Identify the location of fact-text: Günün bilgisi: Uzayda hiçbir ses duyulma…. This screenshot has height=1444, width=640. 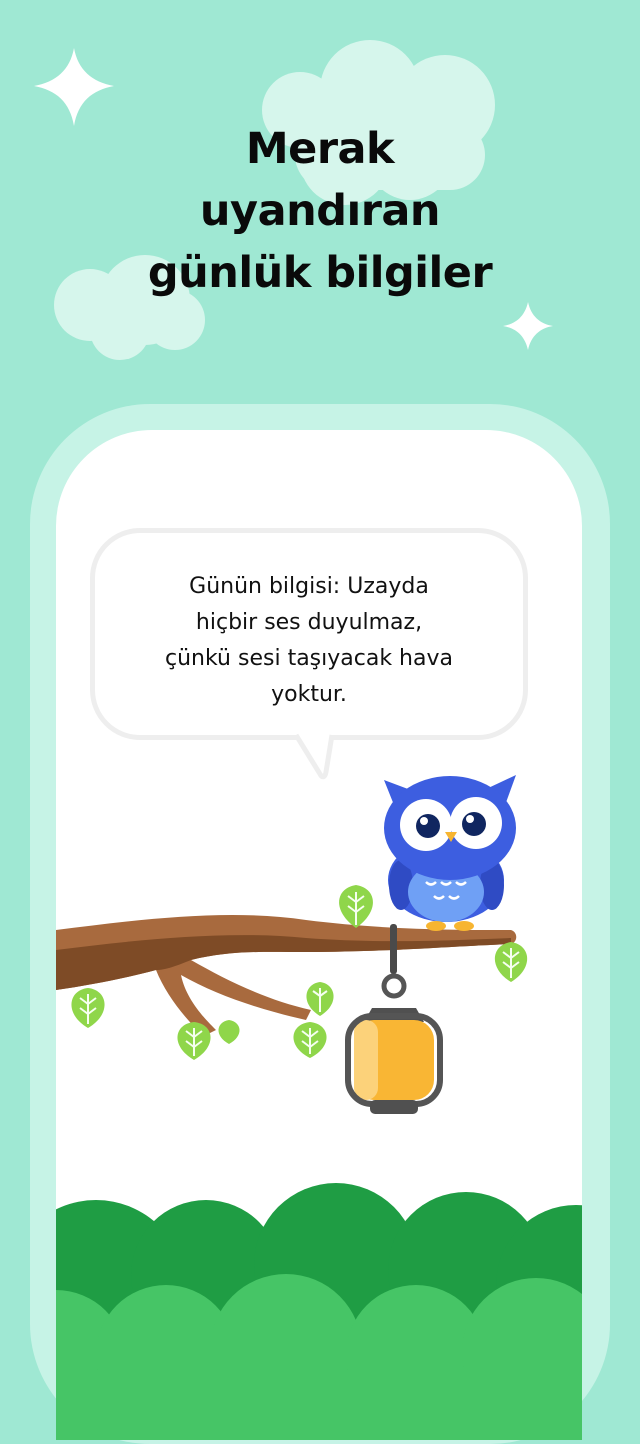
(309, 641).